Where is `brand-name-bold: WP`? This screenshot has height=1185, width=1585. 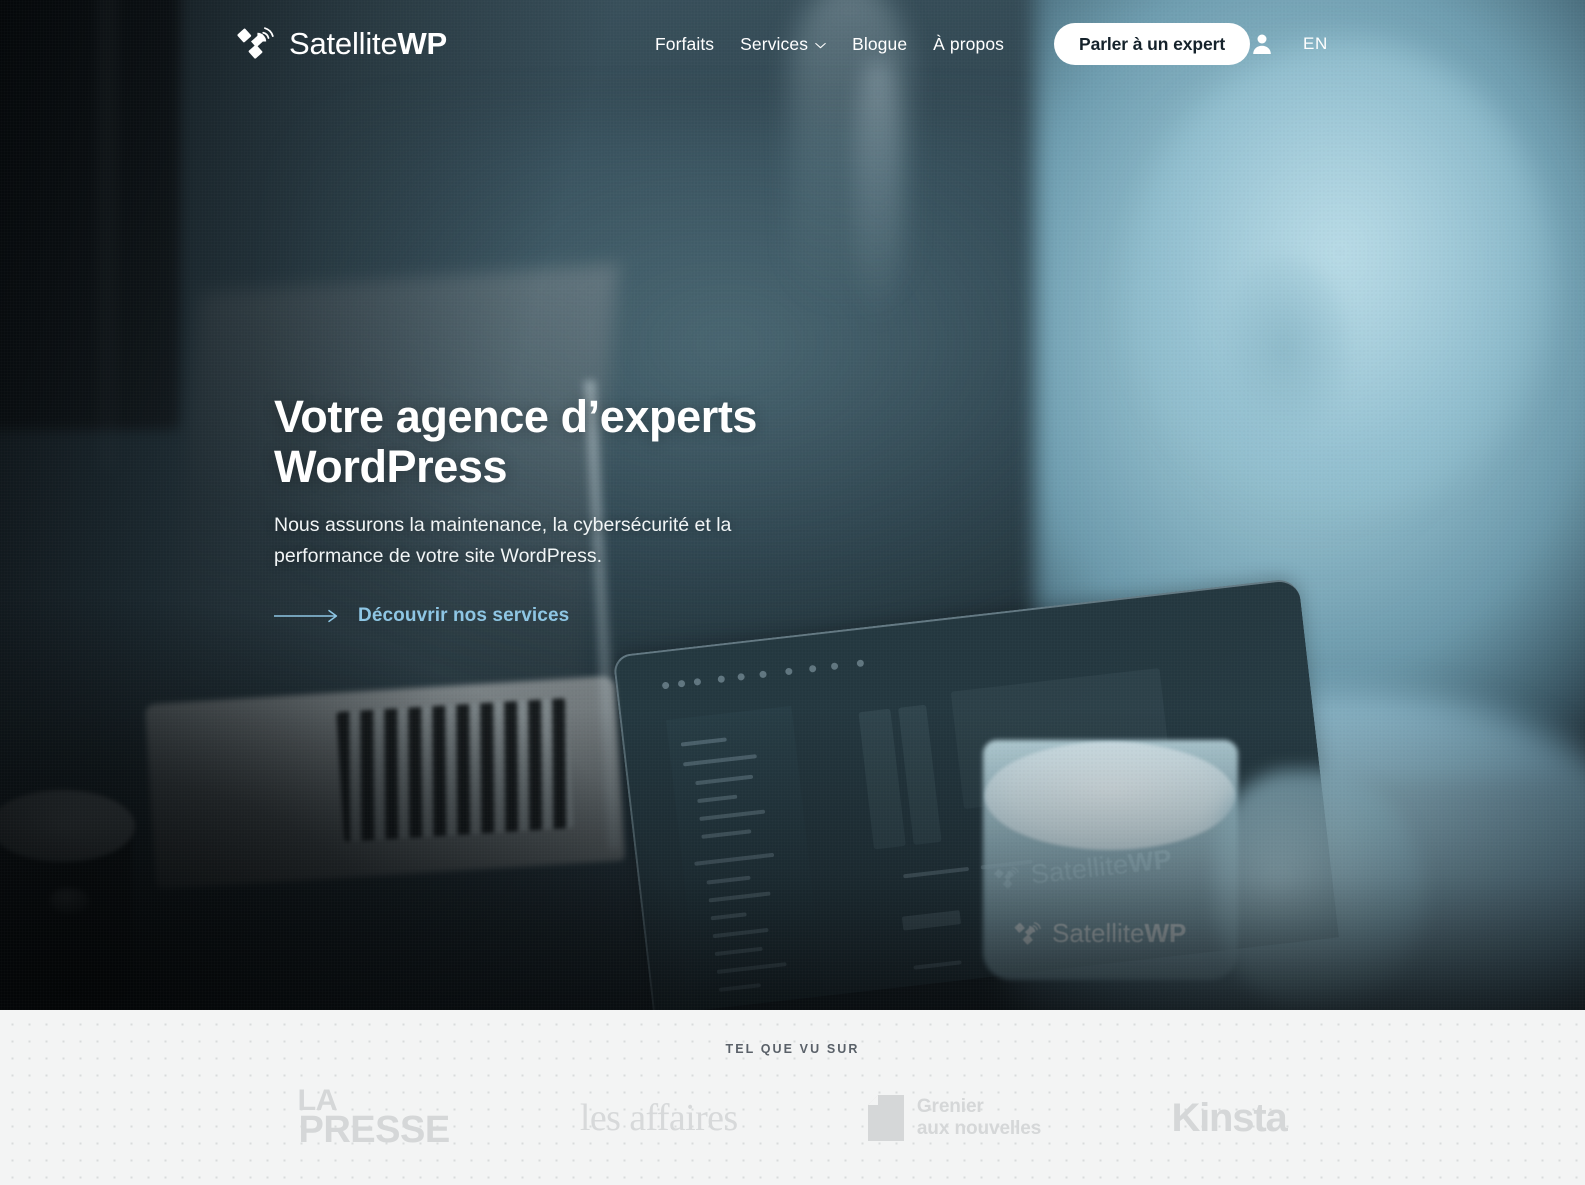 brand-name-bold: WP is located at coordinates (422, 43).